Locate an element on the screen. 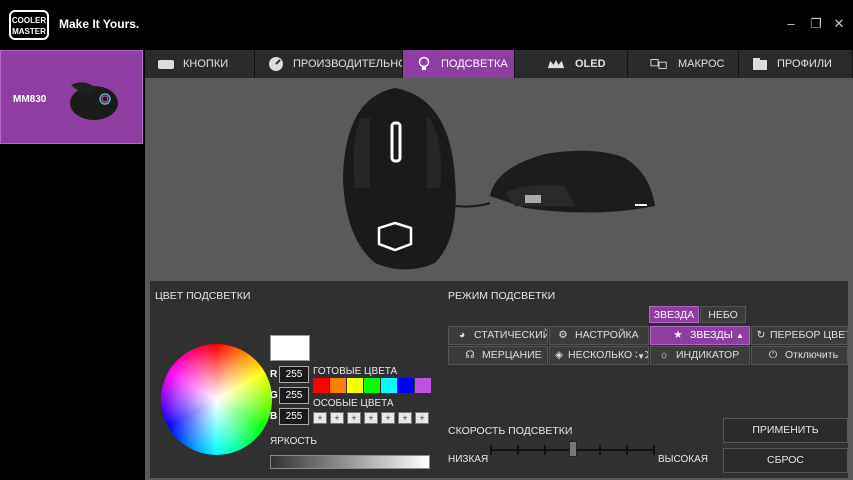 The height and width of the screenshot is (480, 853). sub-tab-sky: НЕБО is located at coordinates (723, 314).